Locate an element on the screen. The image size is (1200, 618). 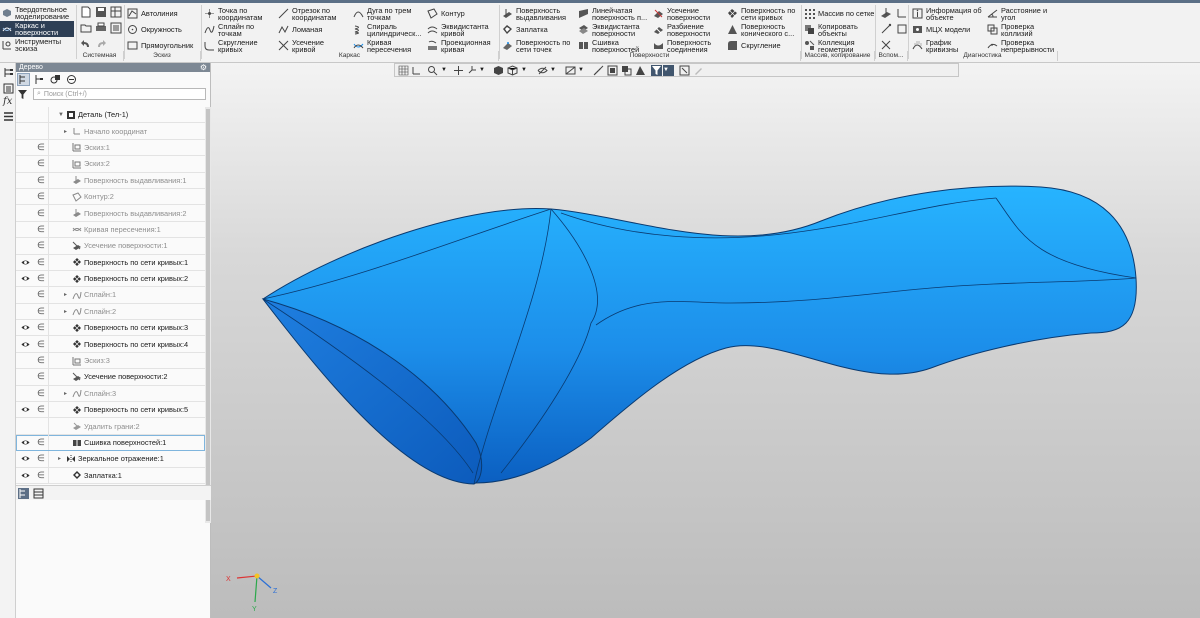
variables-icon: 𝑓x is located at coordinates (8, 101).